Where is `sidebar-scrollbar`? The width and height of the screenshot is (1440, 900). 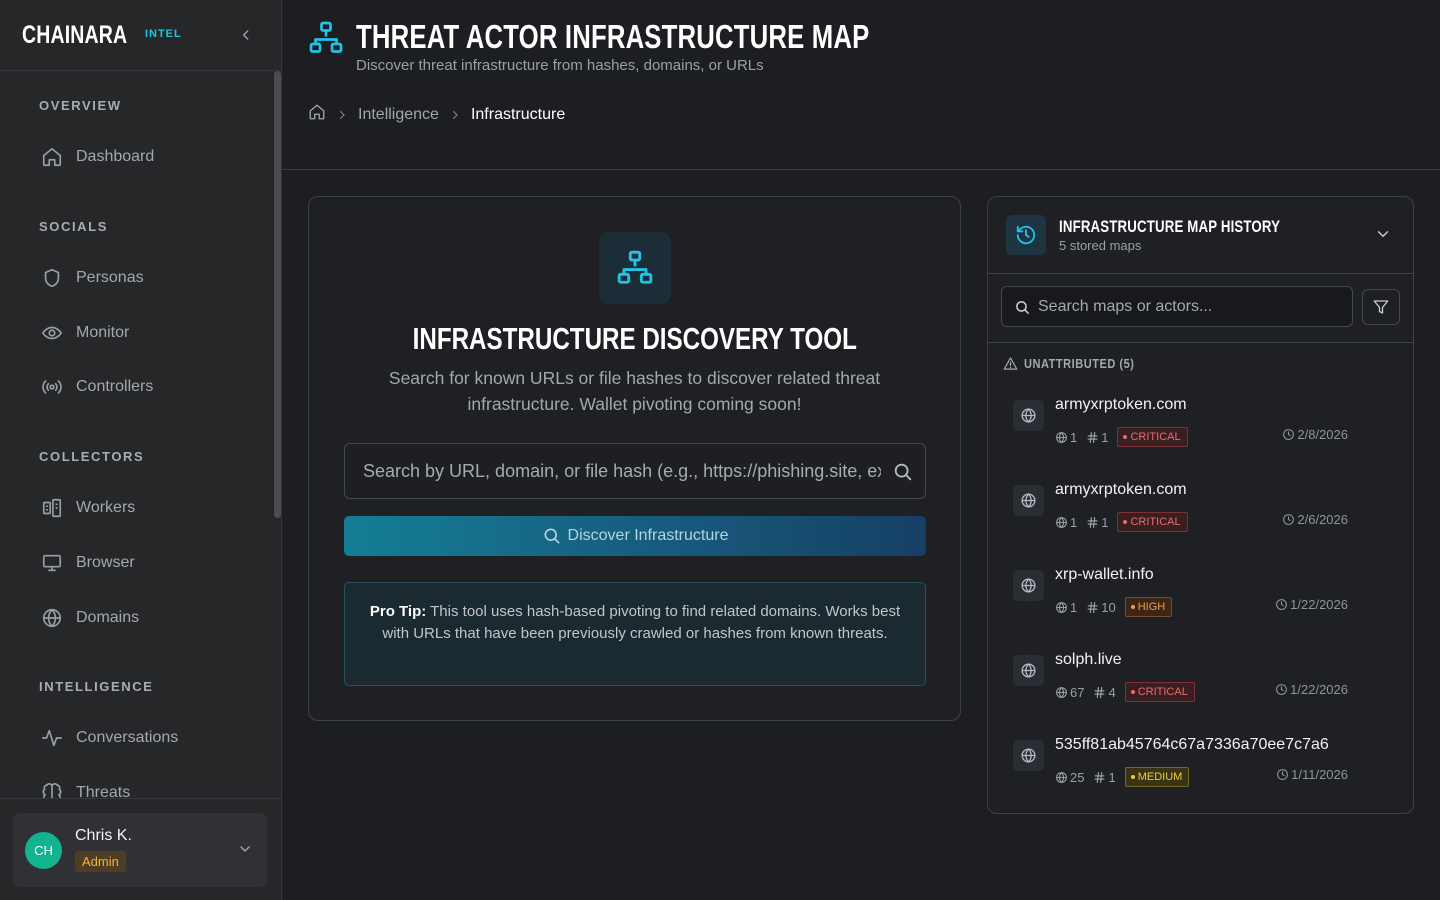
sidebar-scrollbar is located at coordinates (277, 294).